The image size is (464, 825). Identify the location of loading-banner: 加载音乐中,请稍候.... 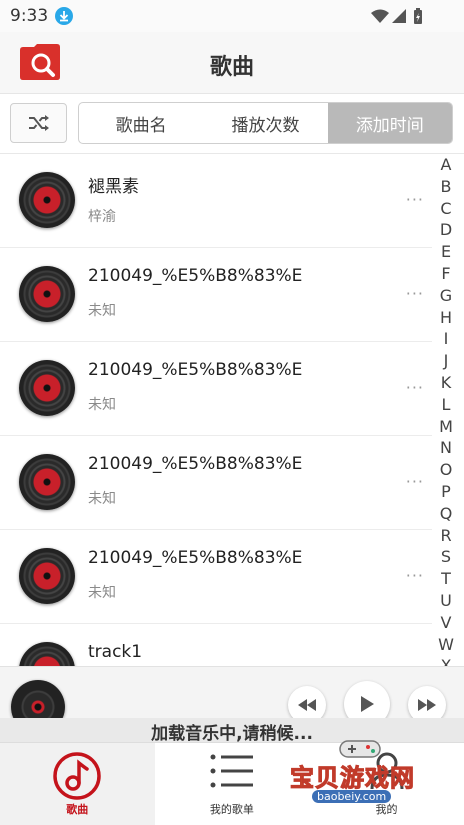
(232, 731).